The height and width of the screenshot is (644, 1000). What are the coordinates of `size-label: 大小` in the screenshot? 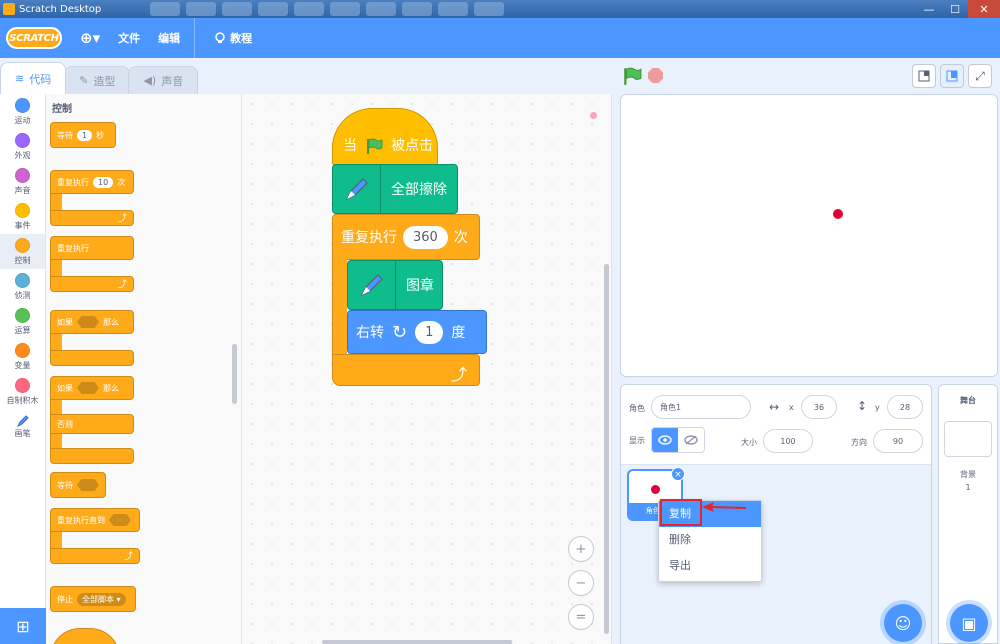 It's located at (749, 442).